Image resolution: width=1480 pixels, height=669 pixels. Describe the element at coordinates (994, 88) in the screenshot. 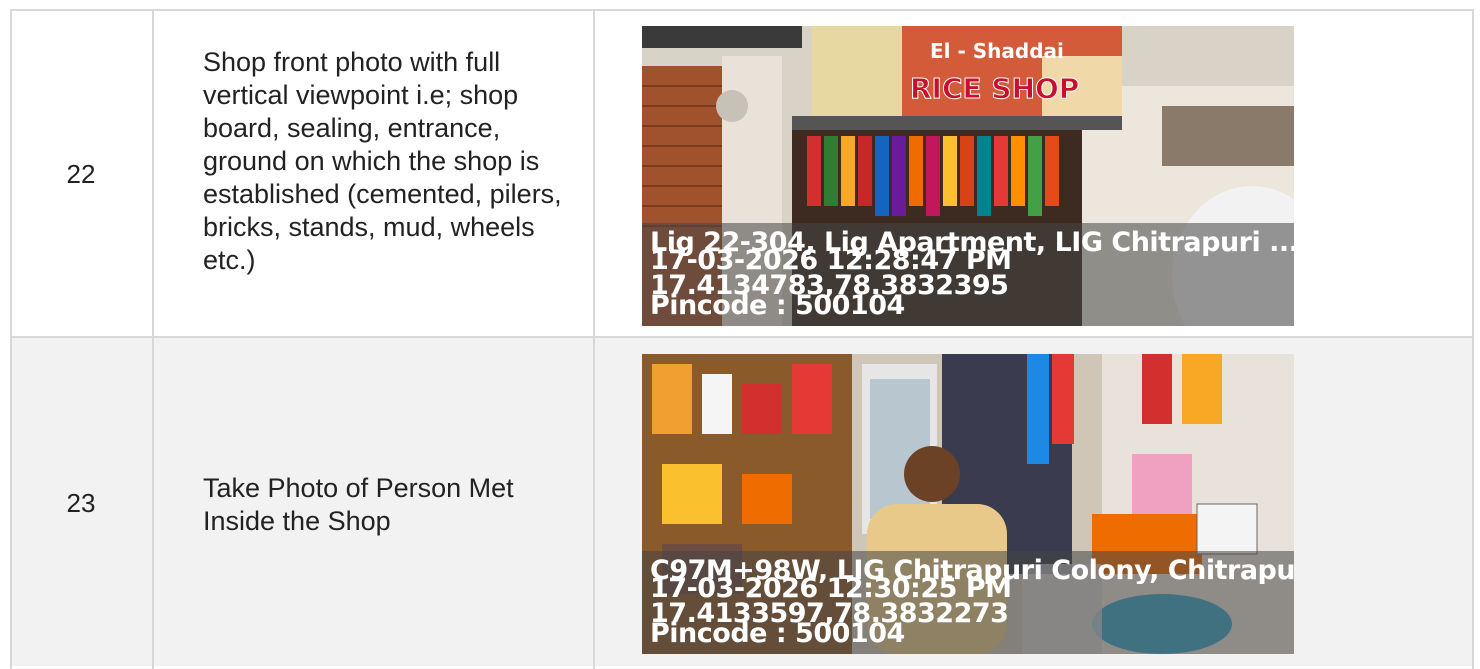

I see `sign-text-bottom: RICE SHOP` at that location.